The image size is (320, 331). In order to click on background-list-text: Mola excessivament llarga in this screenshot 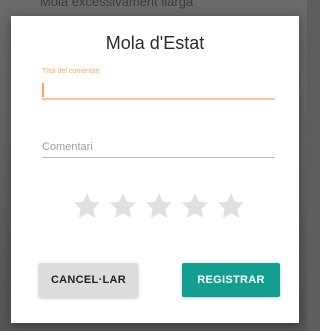, I will do `click(117, 4)`.